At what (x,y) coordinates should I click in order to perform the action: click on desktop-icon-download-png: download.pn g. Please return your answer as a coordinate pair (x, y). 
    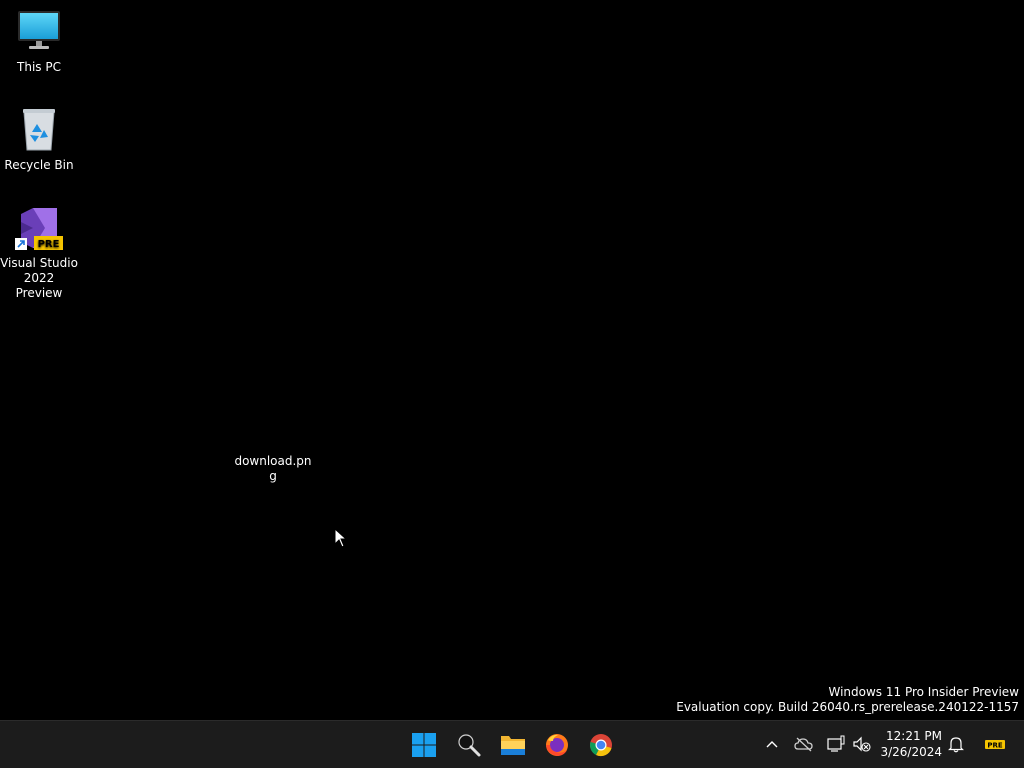
    Looking at the image, I should click on (273, 443).